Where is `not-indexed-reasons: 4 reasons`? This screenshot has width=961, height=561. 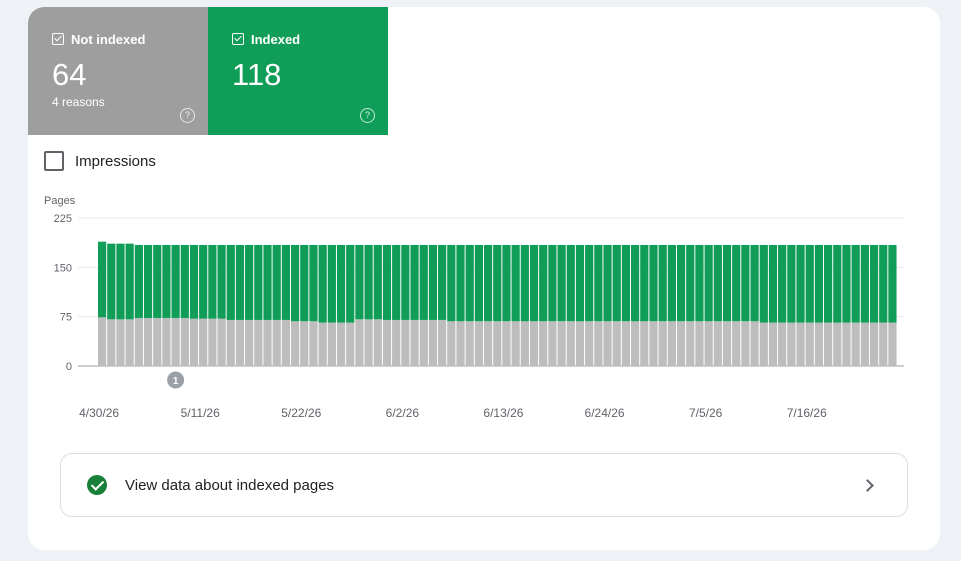 not-indexed-reasons: 4 reasons is located at coordinates (78, 102).